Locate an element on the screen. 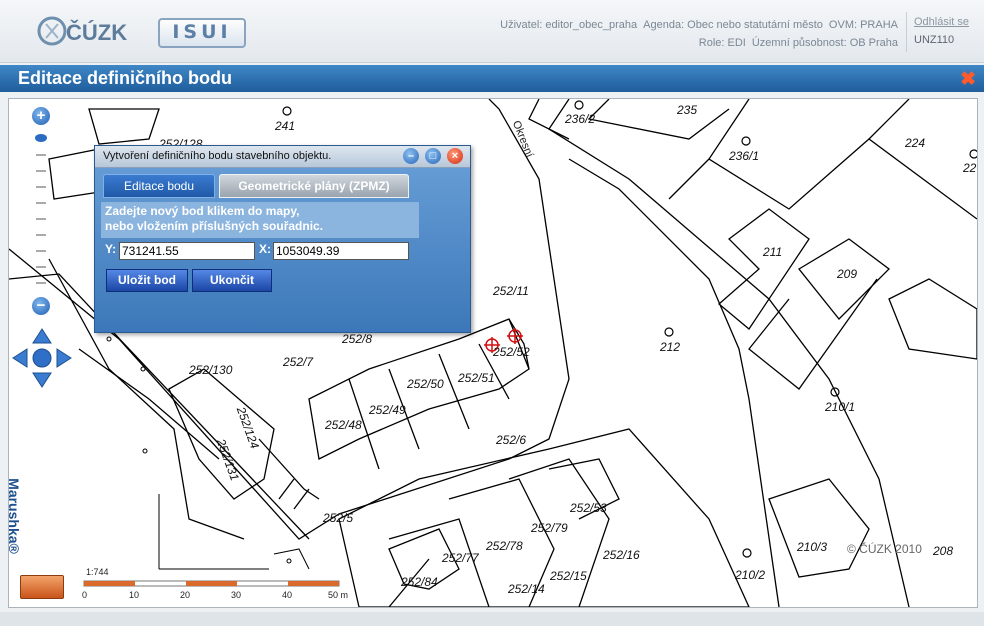 The image size is (984, 626). parcel-label: 235 is located at coordinates (687, 110).